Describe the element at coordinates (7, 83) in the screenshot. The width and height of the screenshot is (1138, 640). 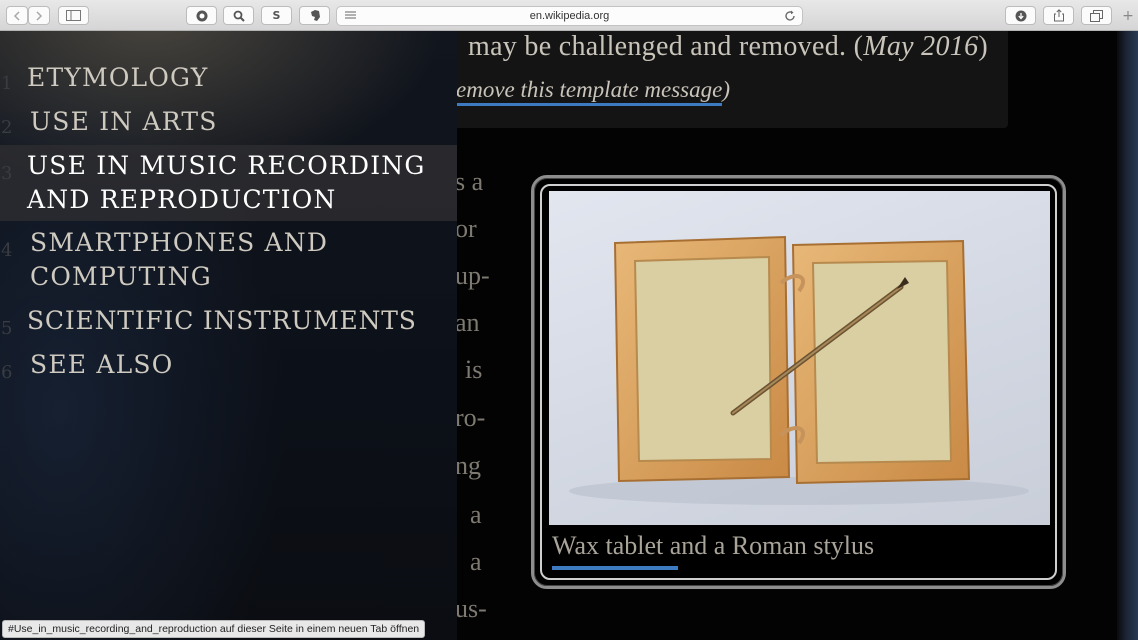
I see `toc-item-number: 1` at that location.